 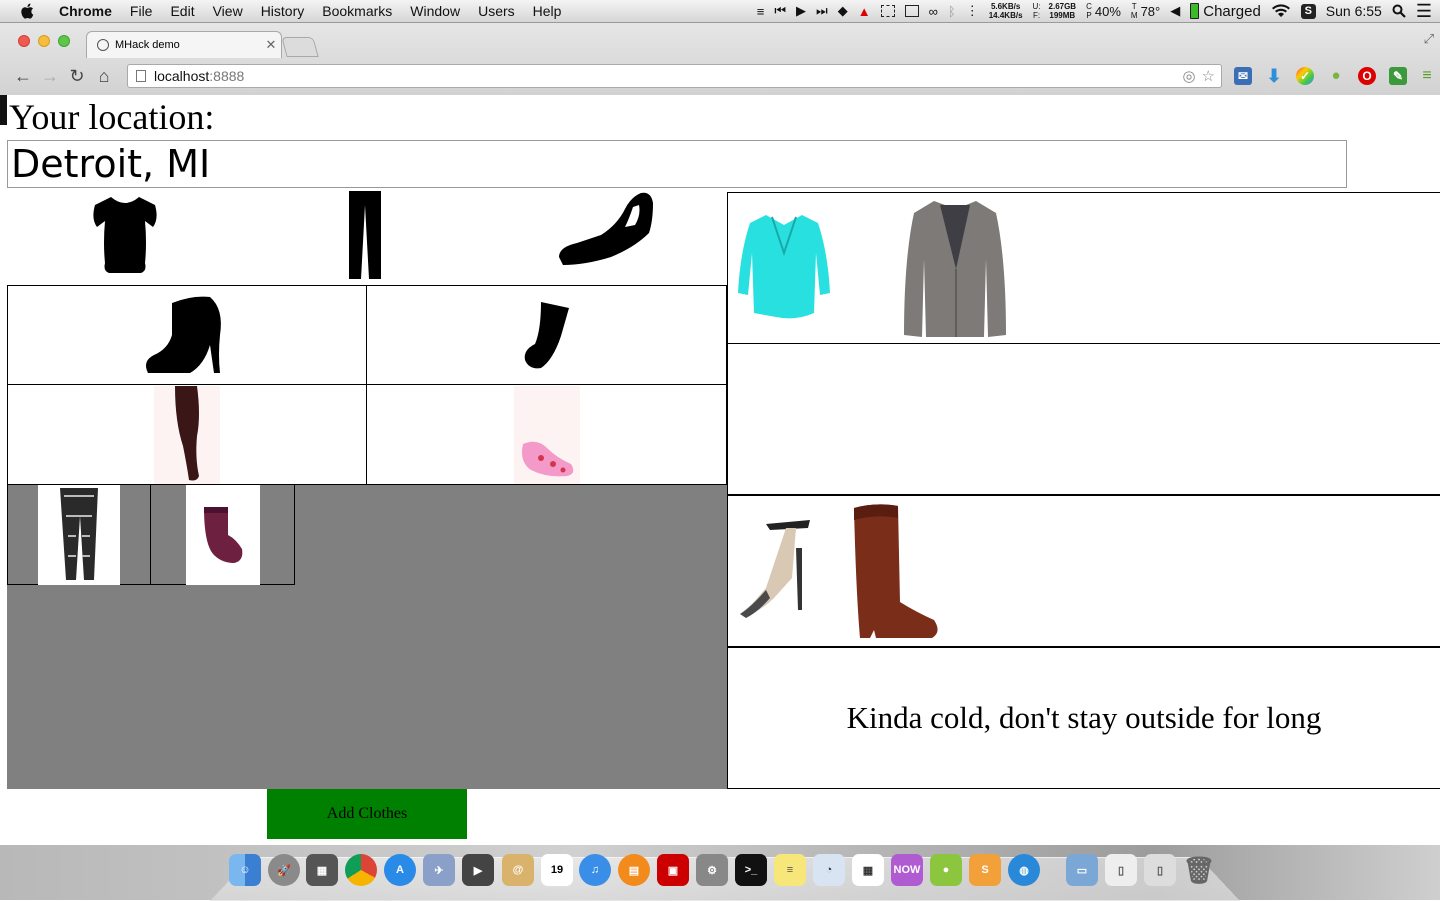 What do you see at coordinates (518, 870) in the screenshot?
I see `contacts-icon: @` at bounding box center [518, 870].